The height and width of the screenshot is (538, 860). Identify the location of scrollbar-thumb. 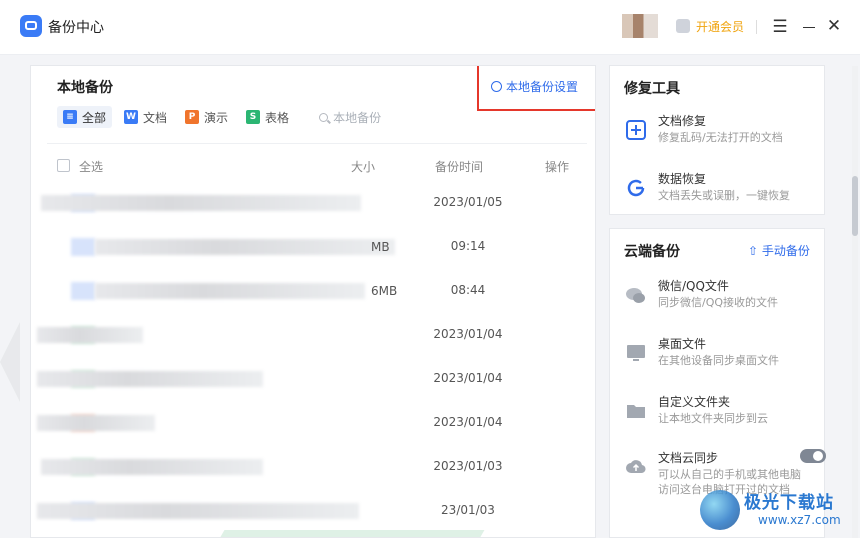
(855, 206).